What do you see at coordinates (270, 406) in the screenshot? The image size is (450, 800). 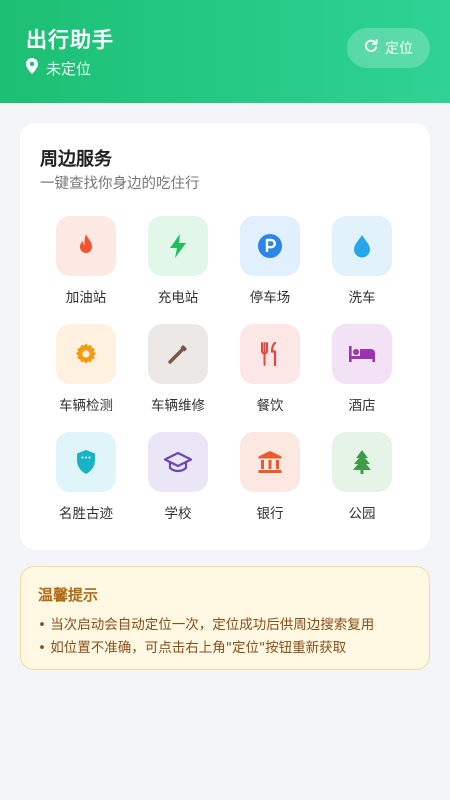 I see `service-label: 餐饮` at bounding box center [270, 406].